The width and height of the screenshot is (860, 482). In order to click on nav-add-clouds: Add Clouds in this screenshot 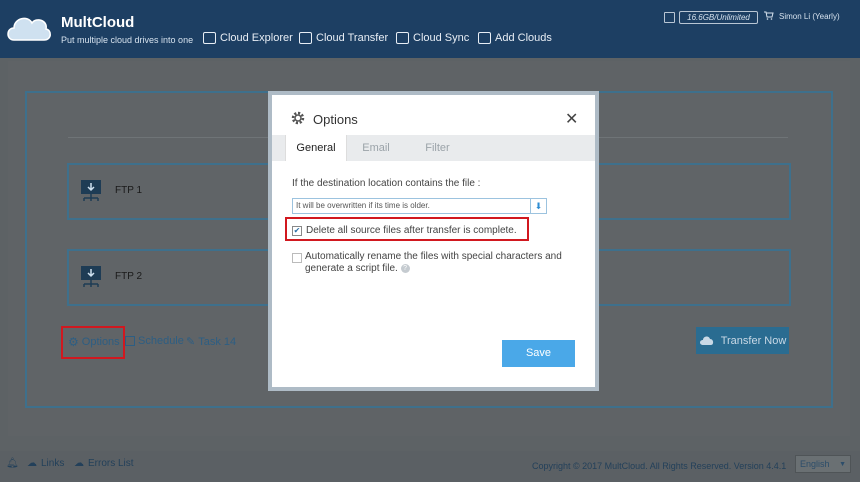, I will do `click(515, 38)`.